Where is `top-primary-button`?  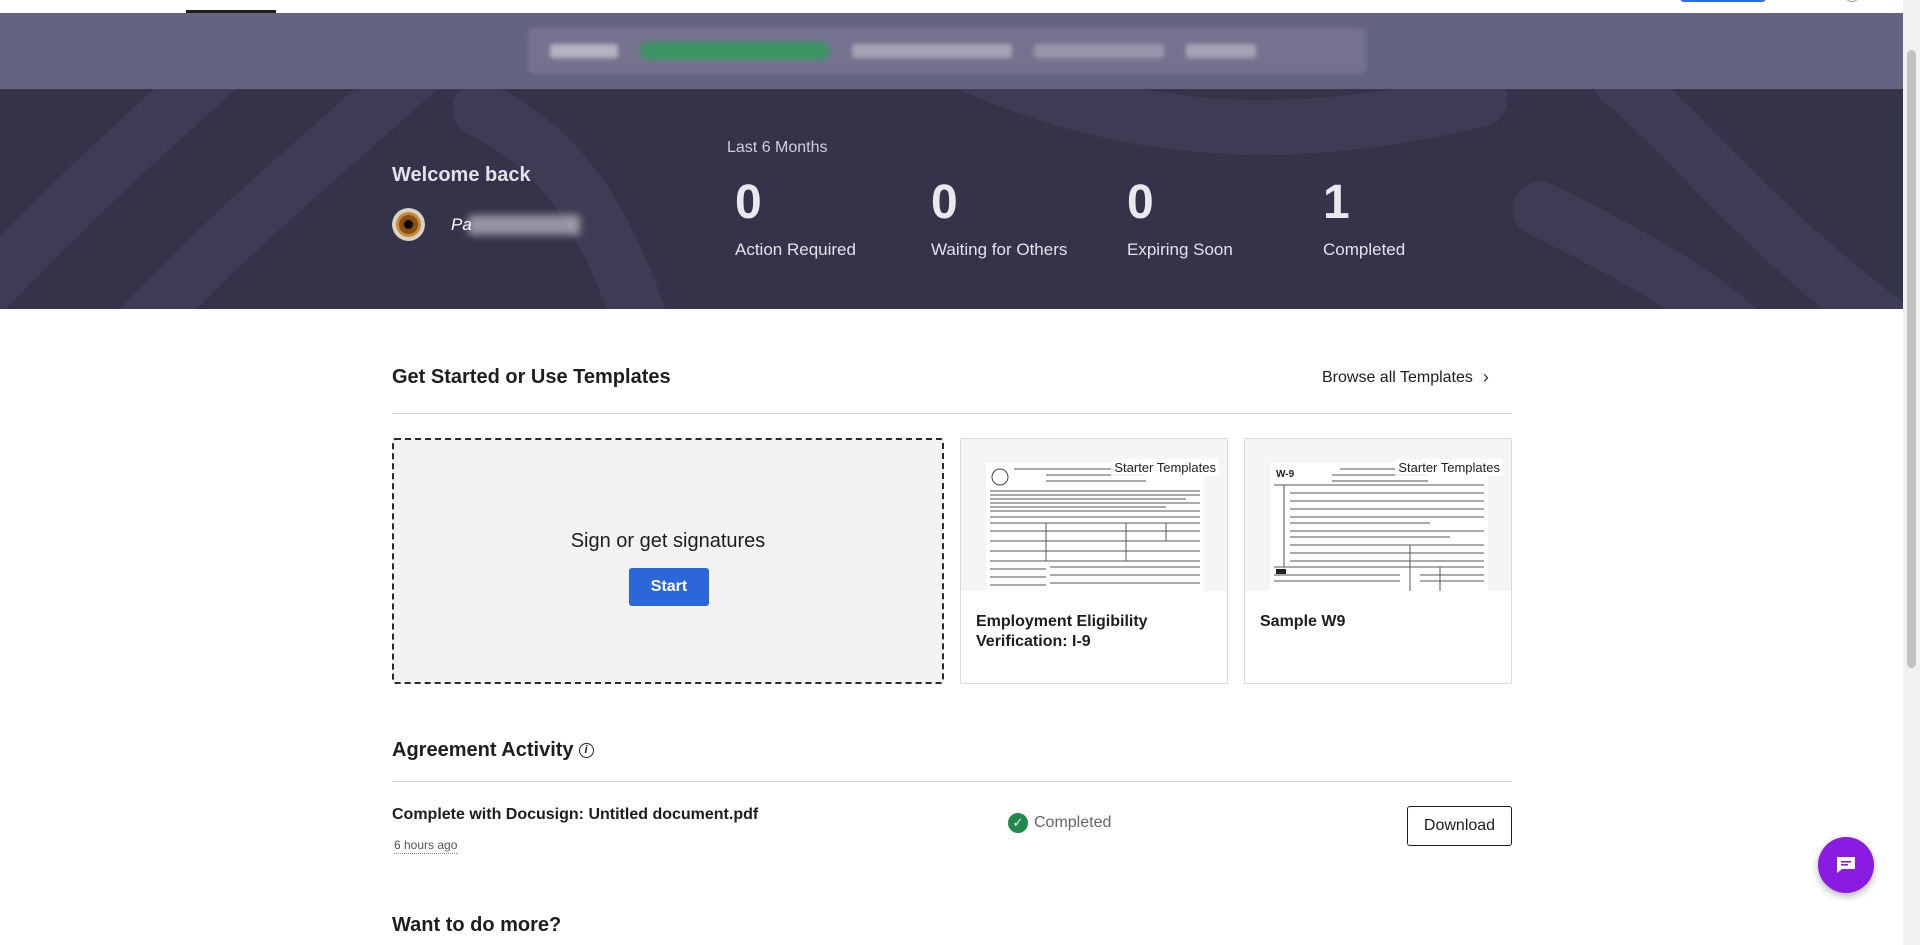
top-primary-button is located at coordinates (1723, 1).